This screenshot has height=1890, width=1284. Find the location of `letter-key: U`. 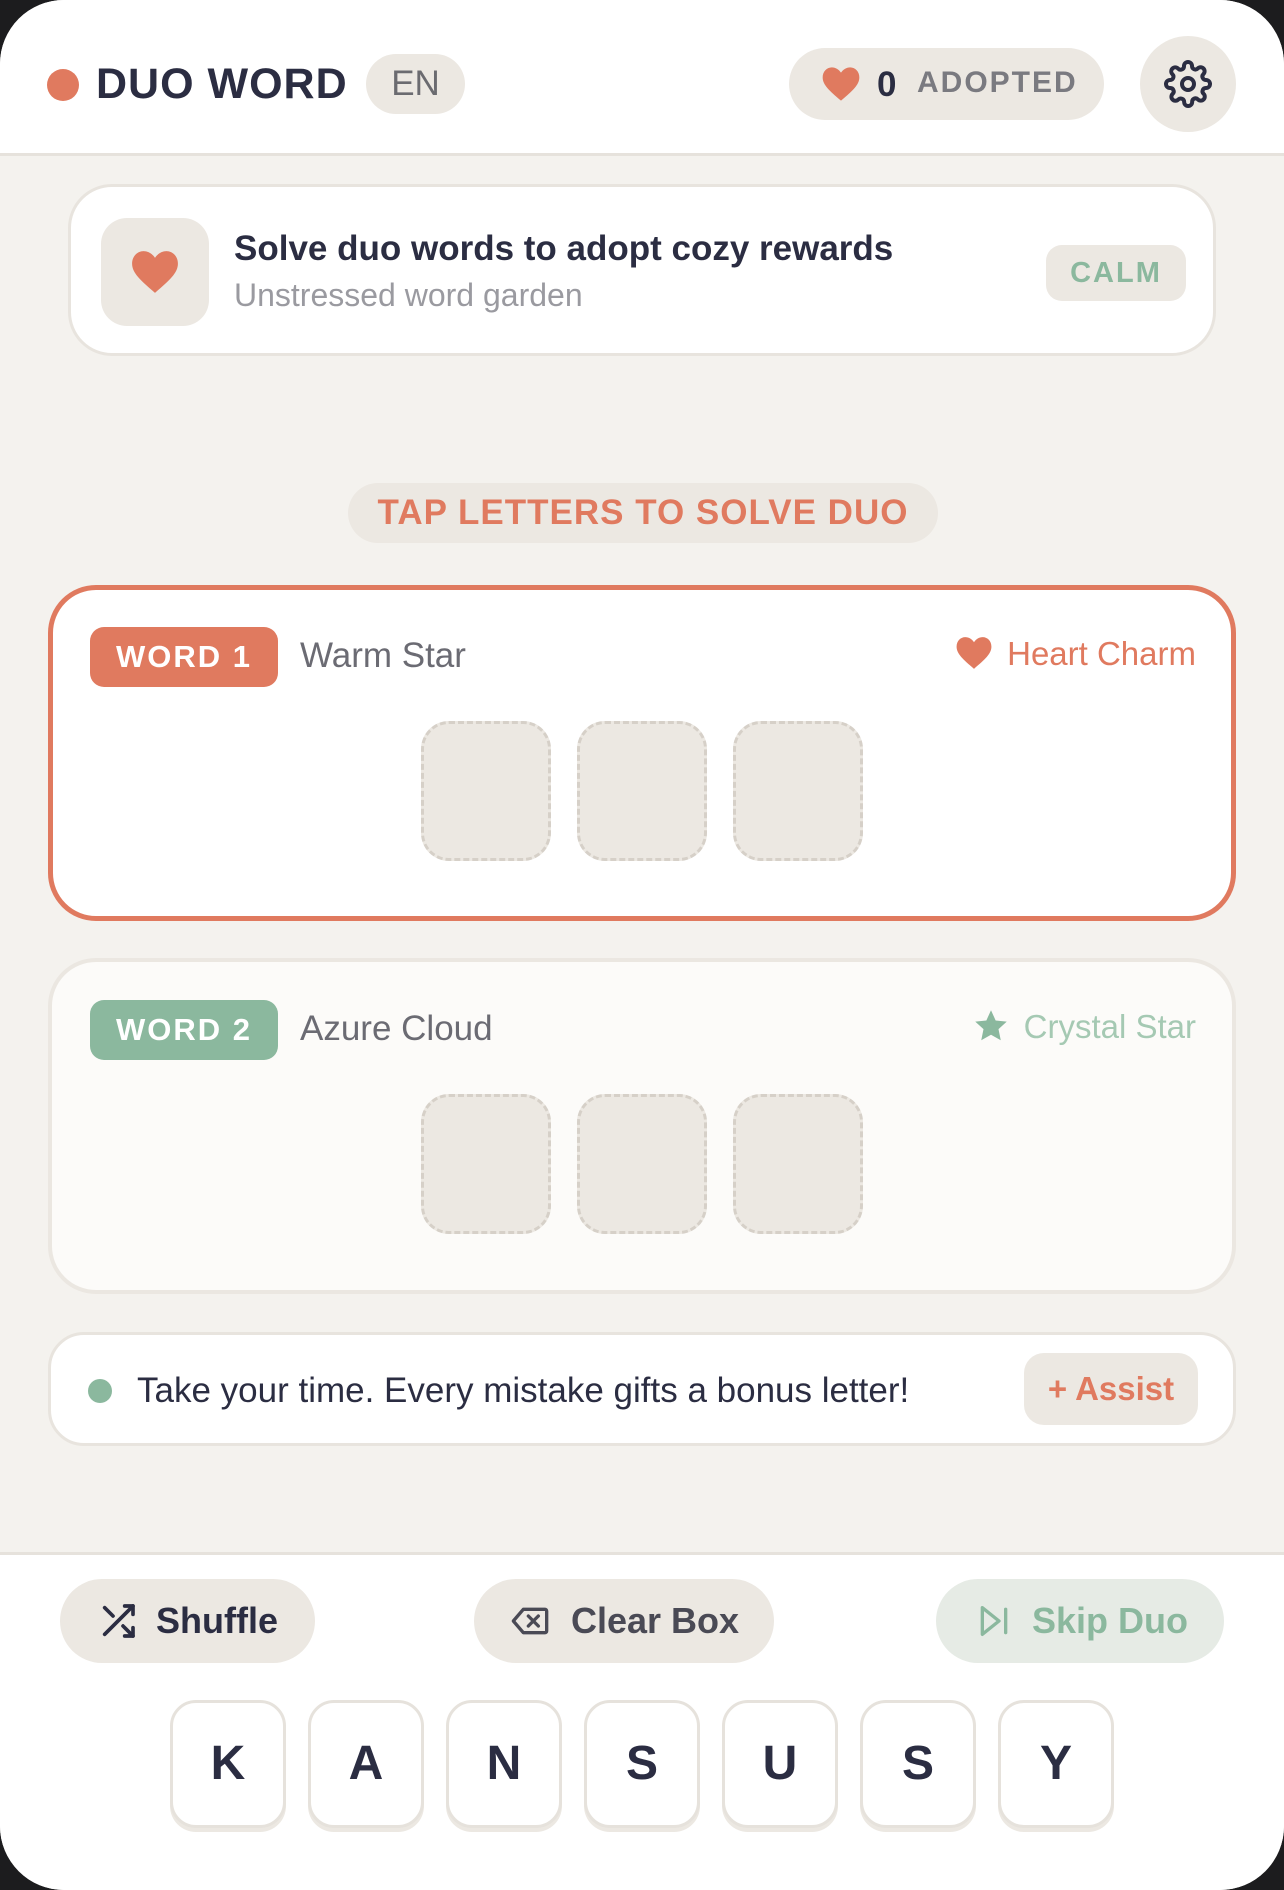

letter-key: U is located at coordinates (780, 1764).